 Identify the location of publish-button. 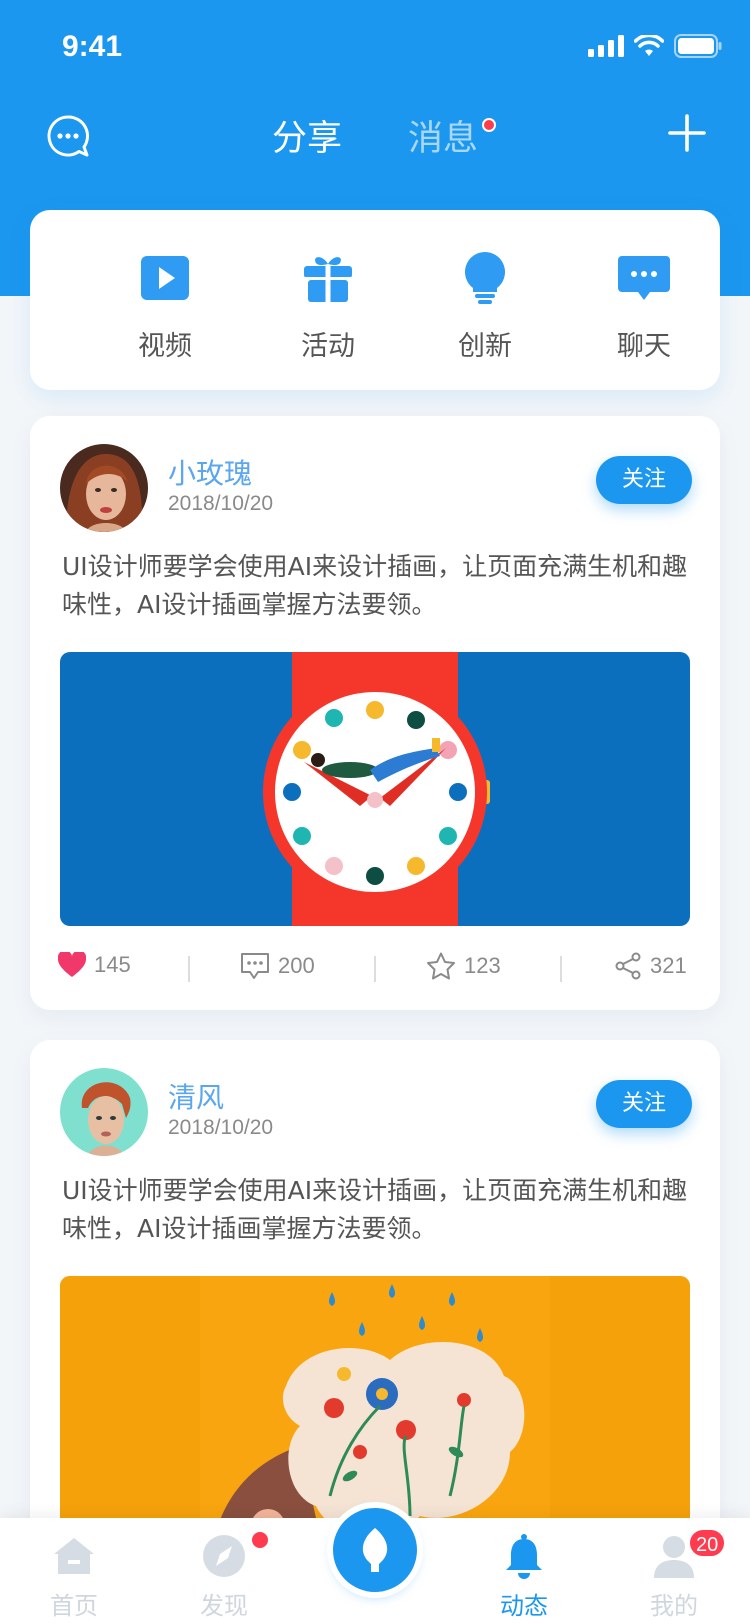
(375, 1550).